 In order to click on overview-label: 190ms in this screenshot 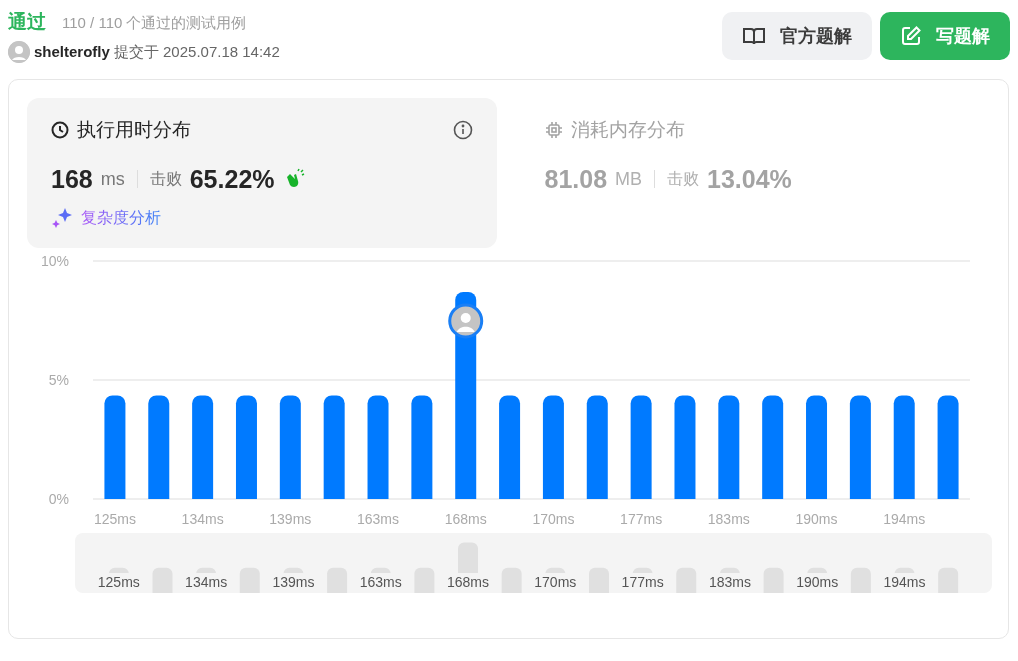, I will do `click(817, 582)`.